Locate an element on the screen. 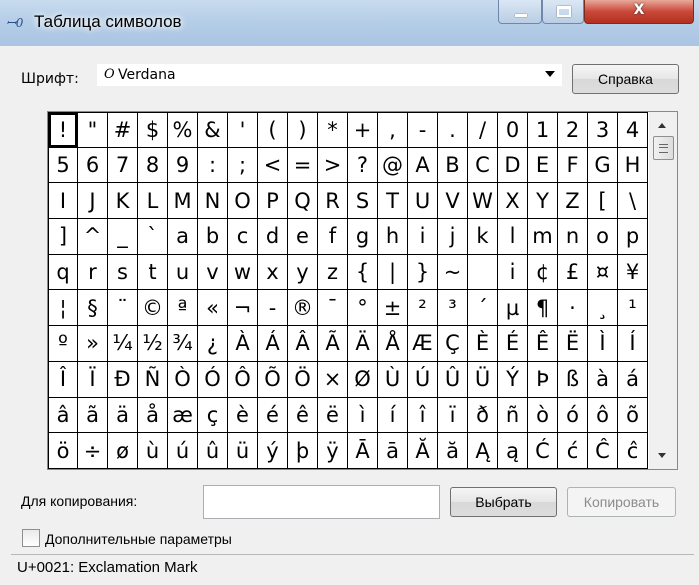 The width and height of the screenshot is (699, 585). character-cell: W is located at coordinates (483, 201).